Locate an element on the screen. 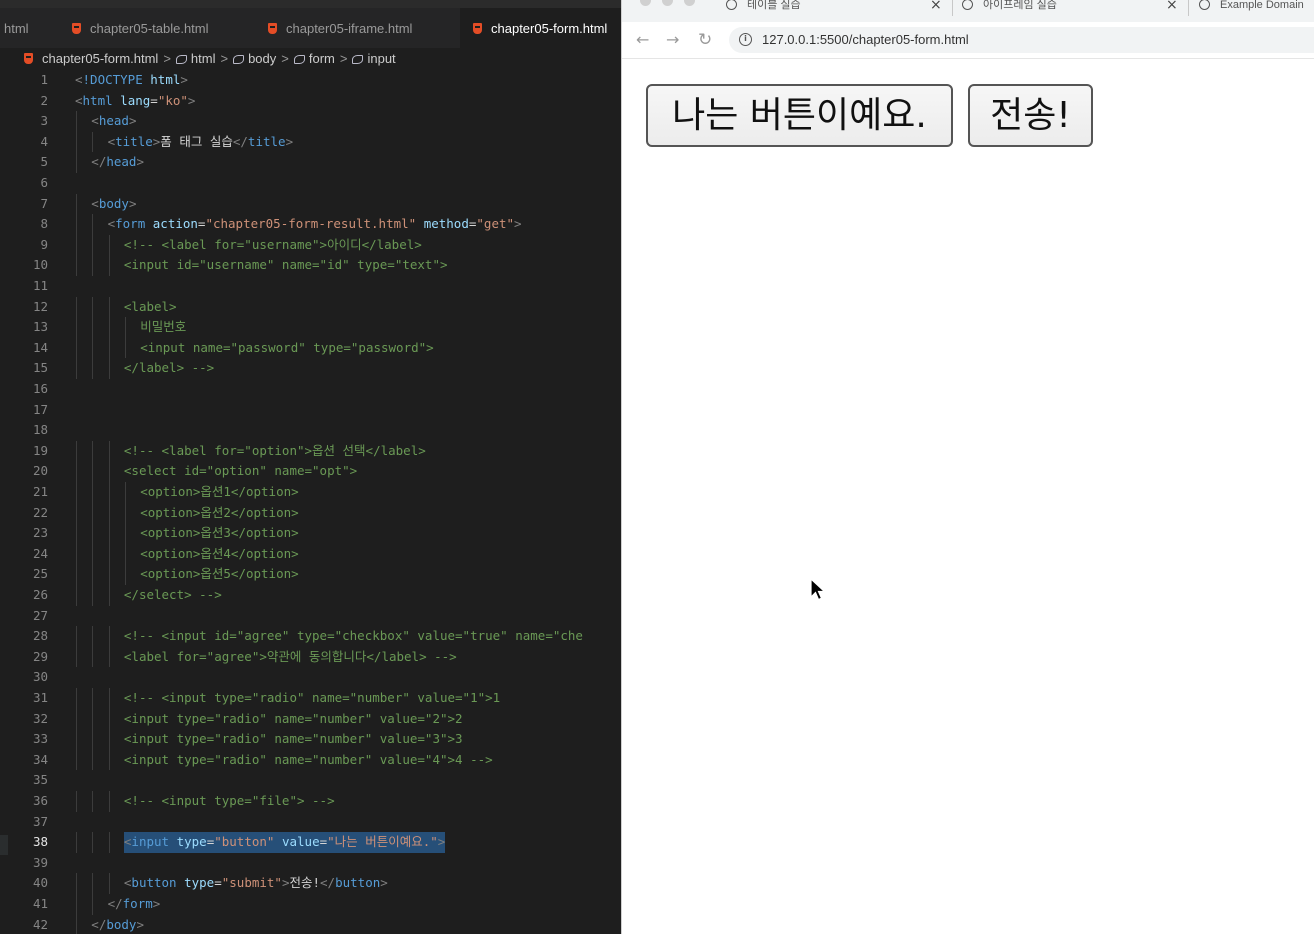  code-line: 17 is located at coordinates (310, 410).